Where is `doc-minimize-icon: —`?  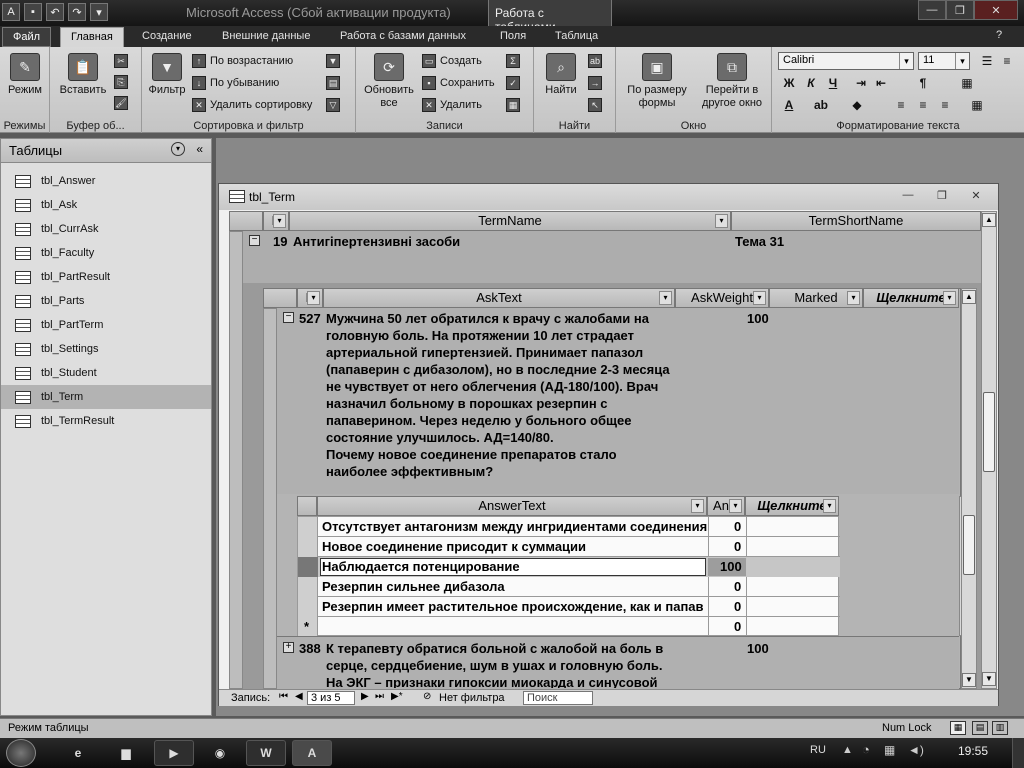
doc-minimize-icon: — is located at coordinates (908, 196).